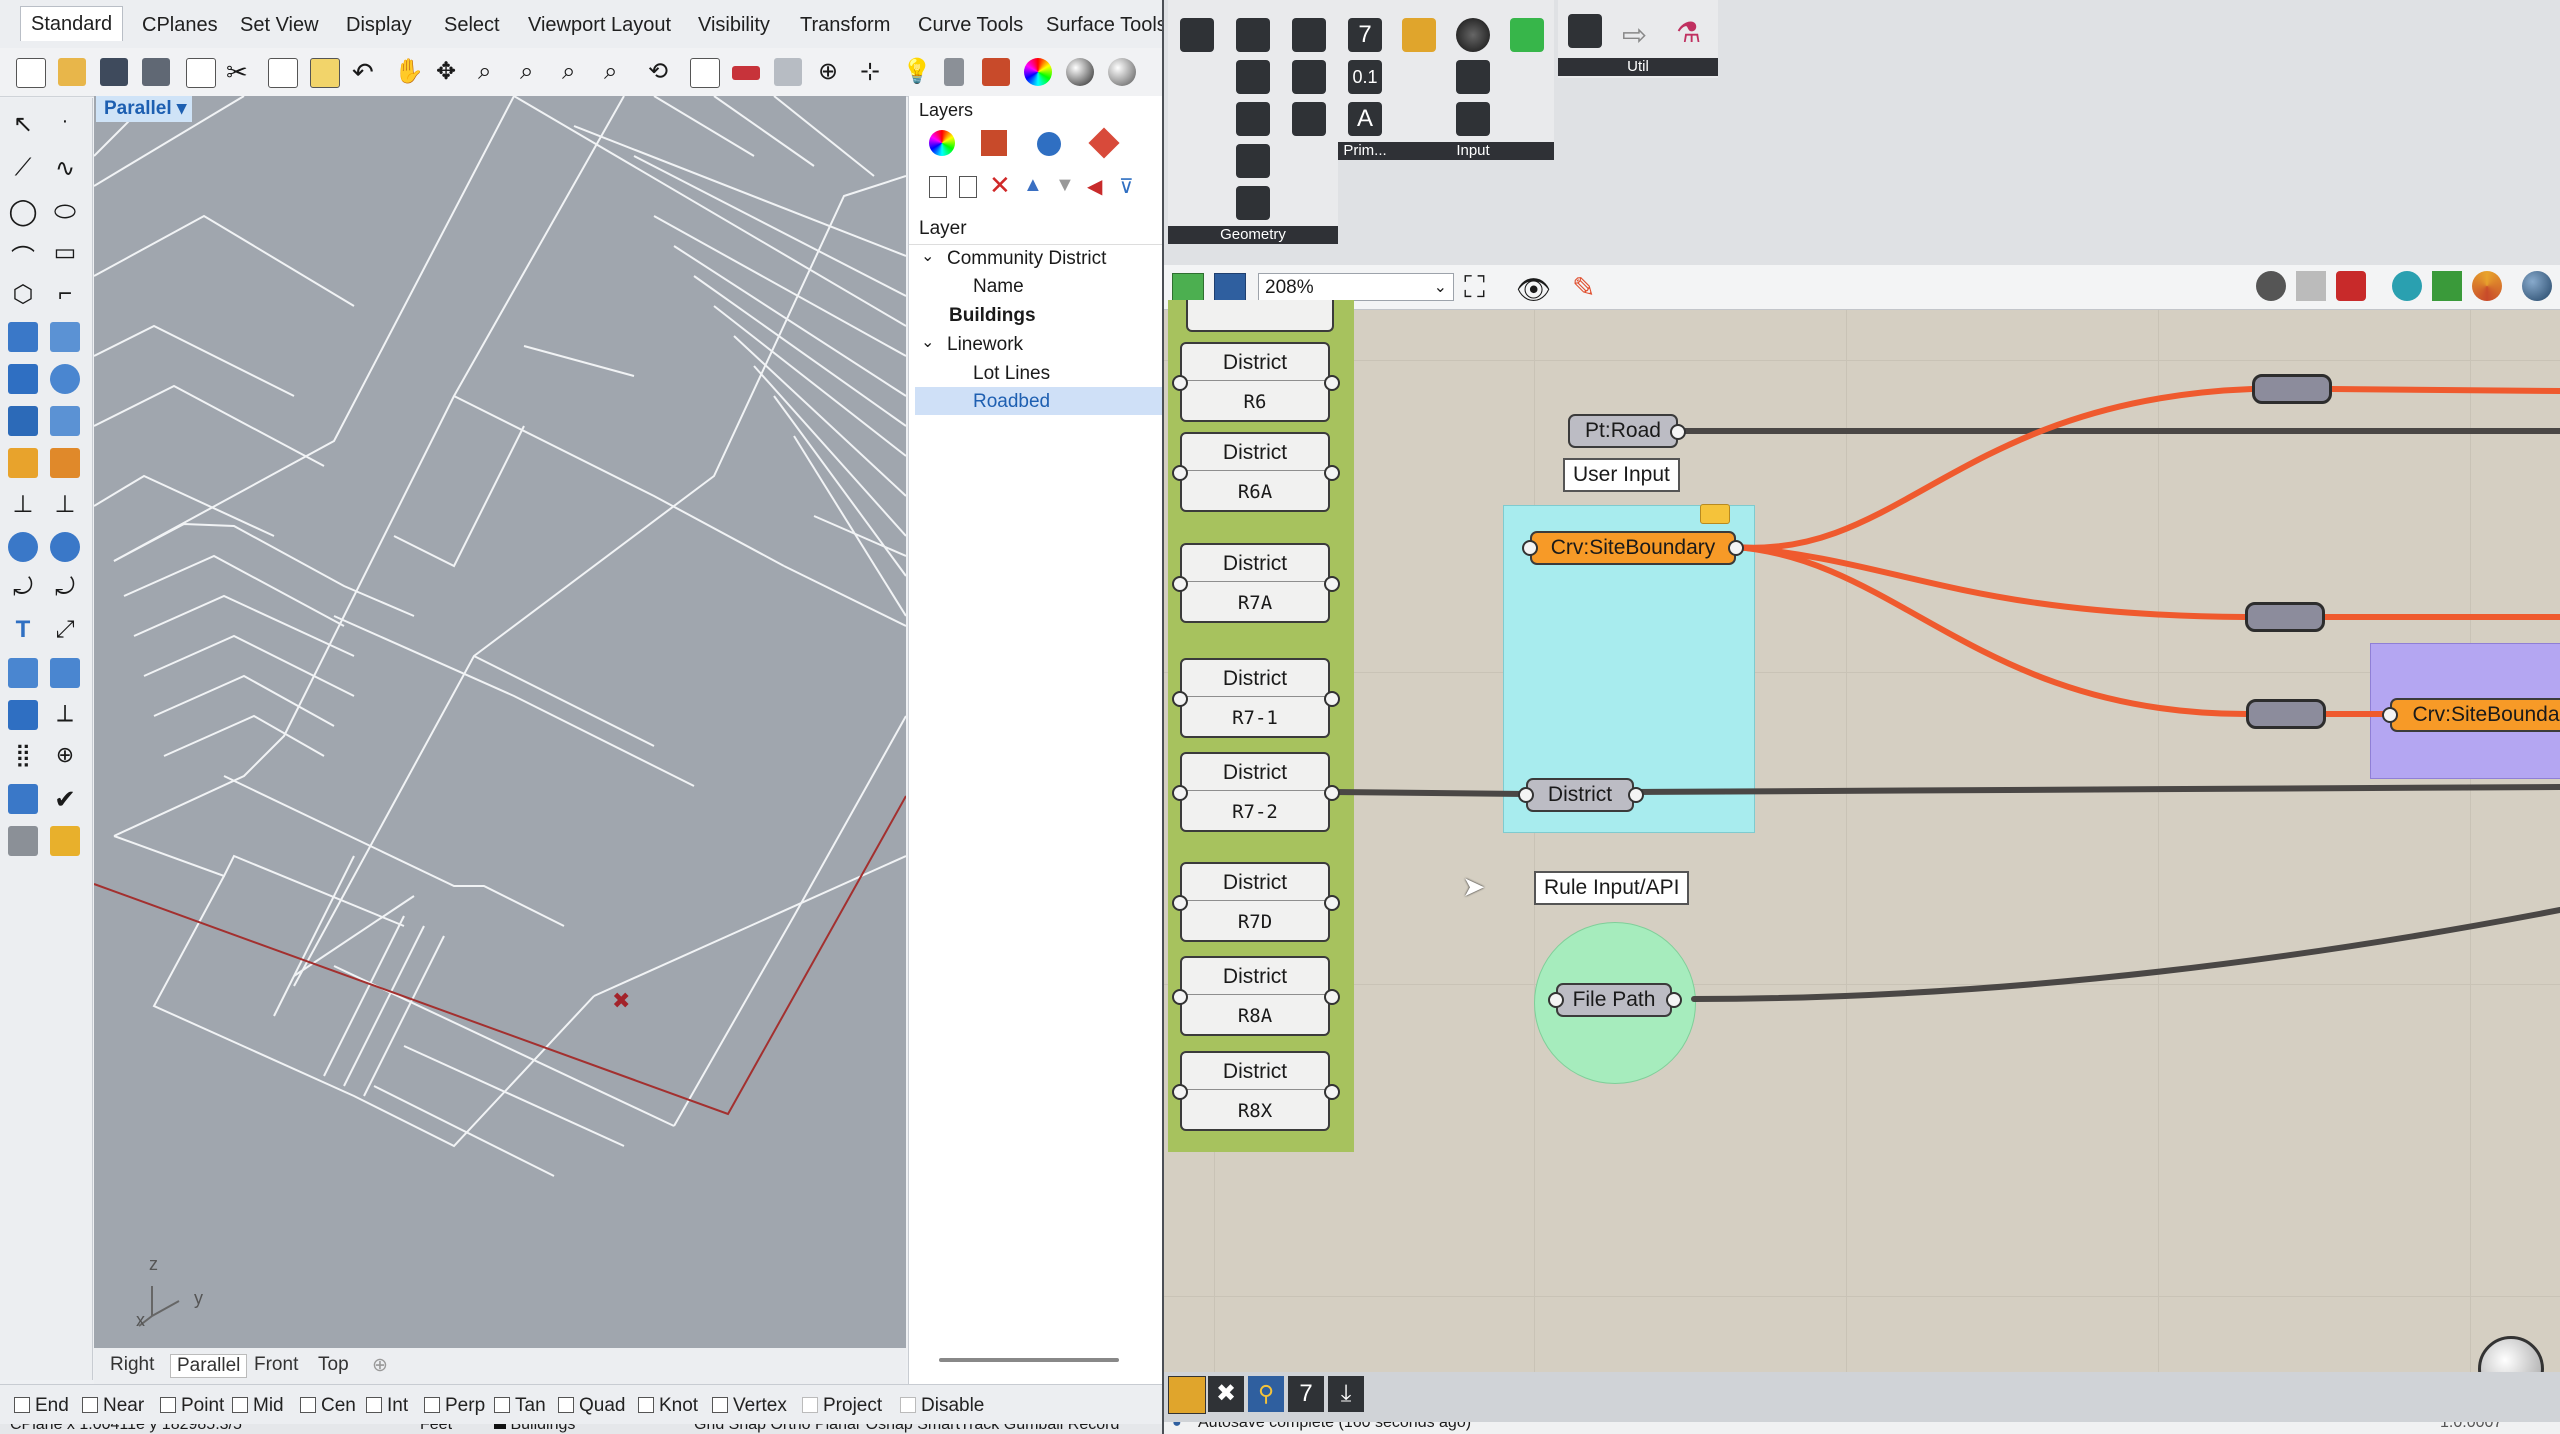 The width and height of the screenshot is (2560, 1434). I want to click on block-icon, so click(23, 715).